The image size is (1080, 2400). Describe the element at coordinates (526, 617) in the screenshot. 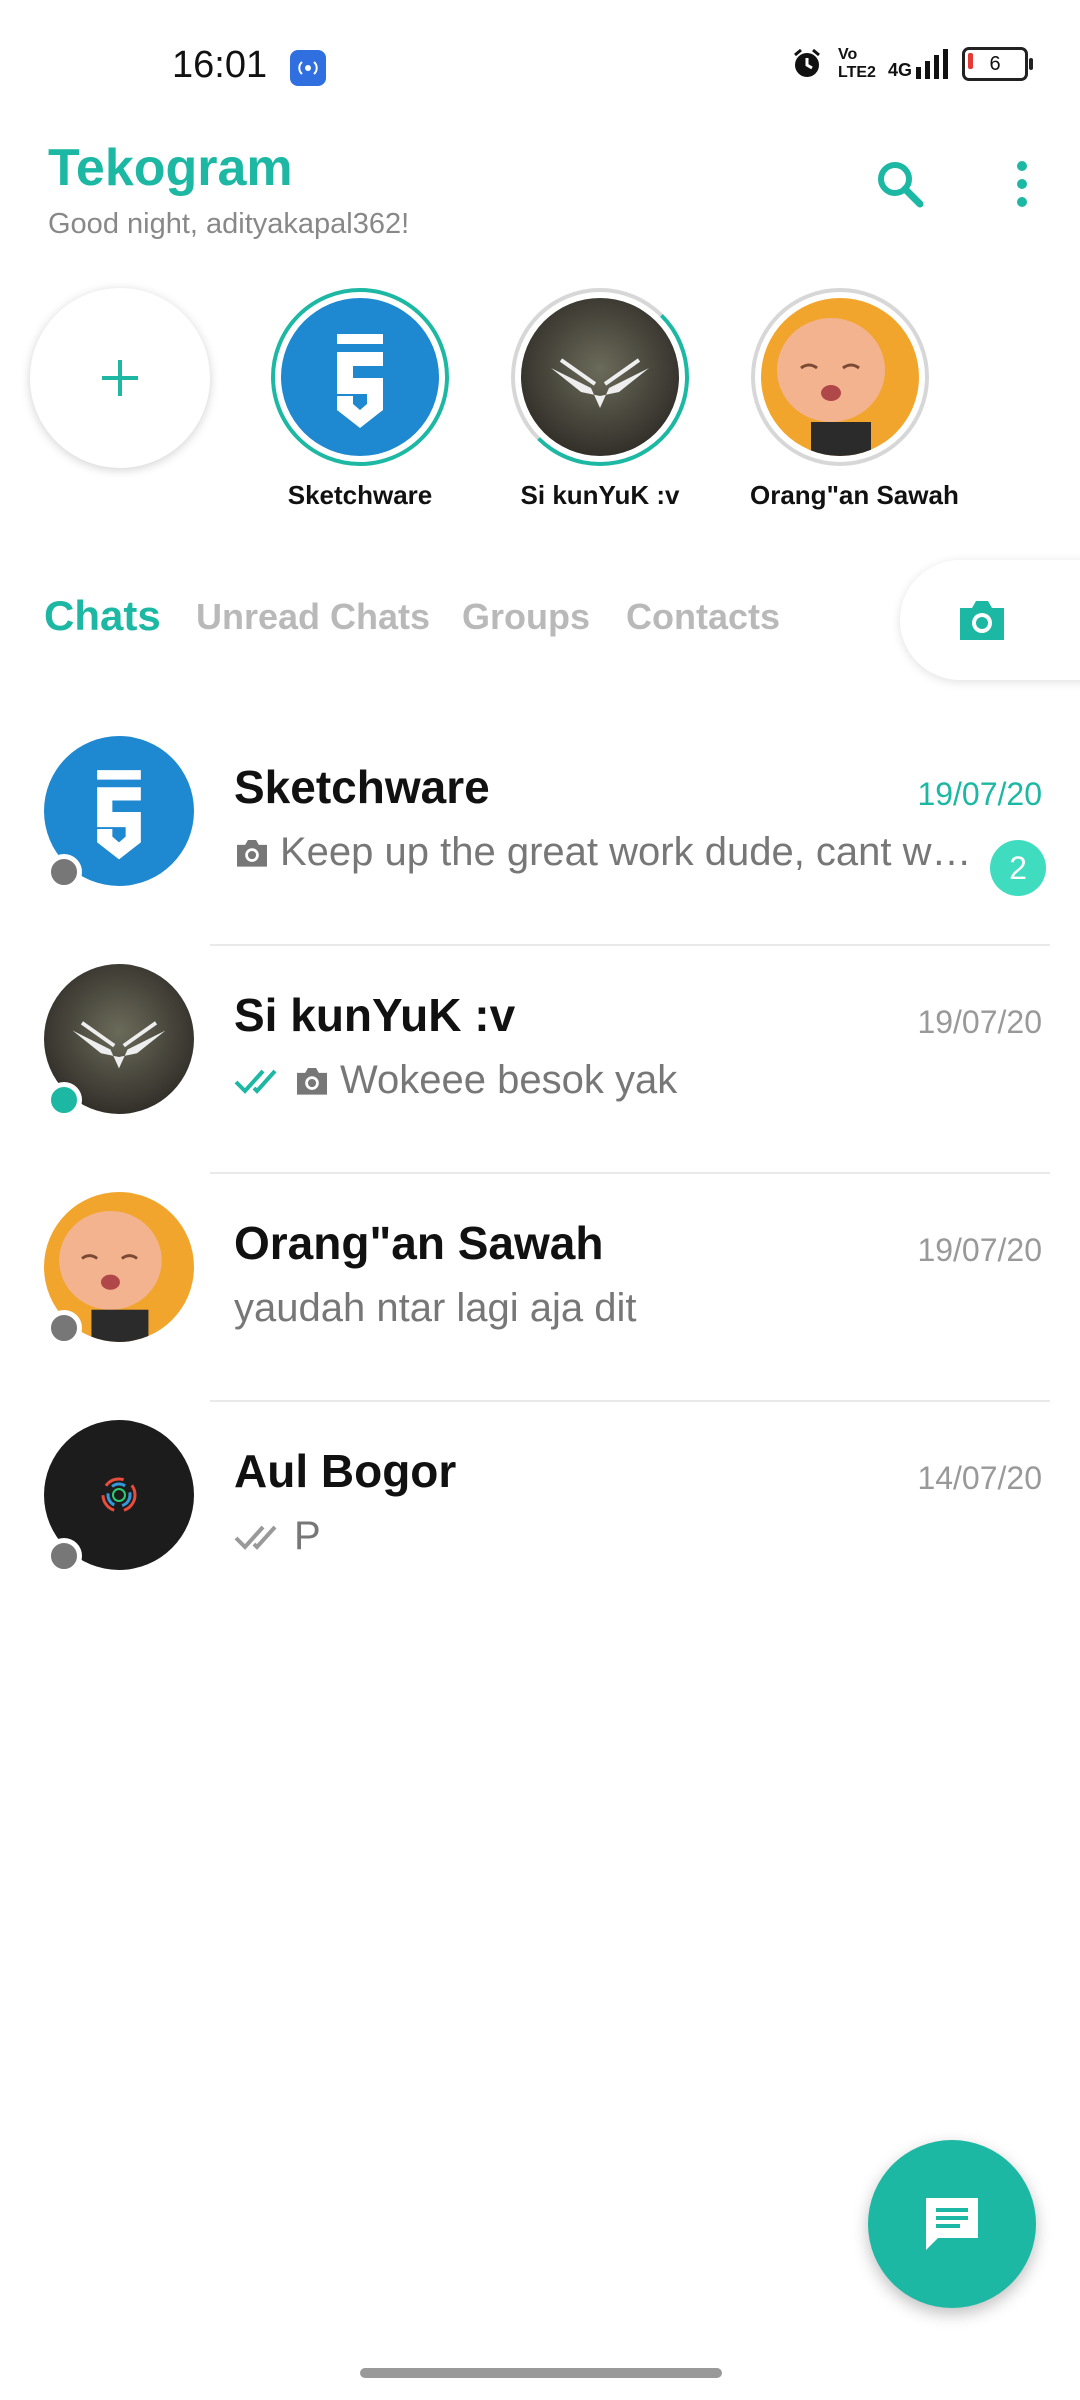

I see `tab-groups: Groups` at that location.